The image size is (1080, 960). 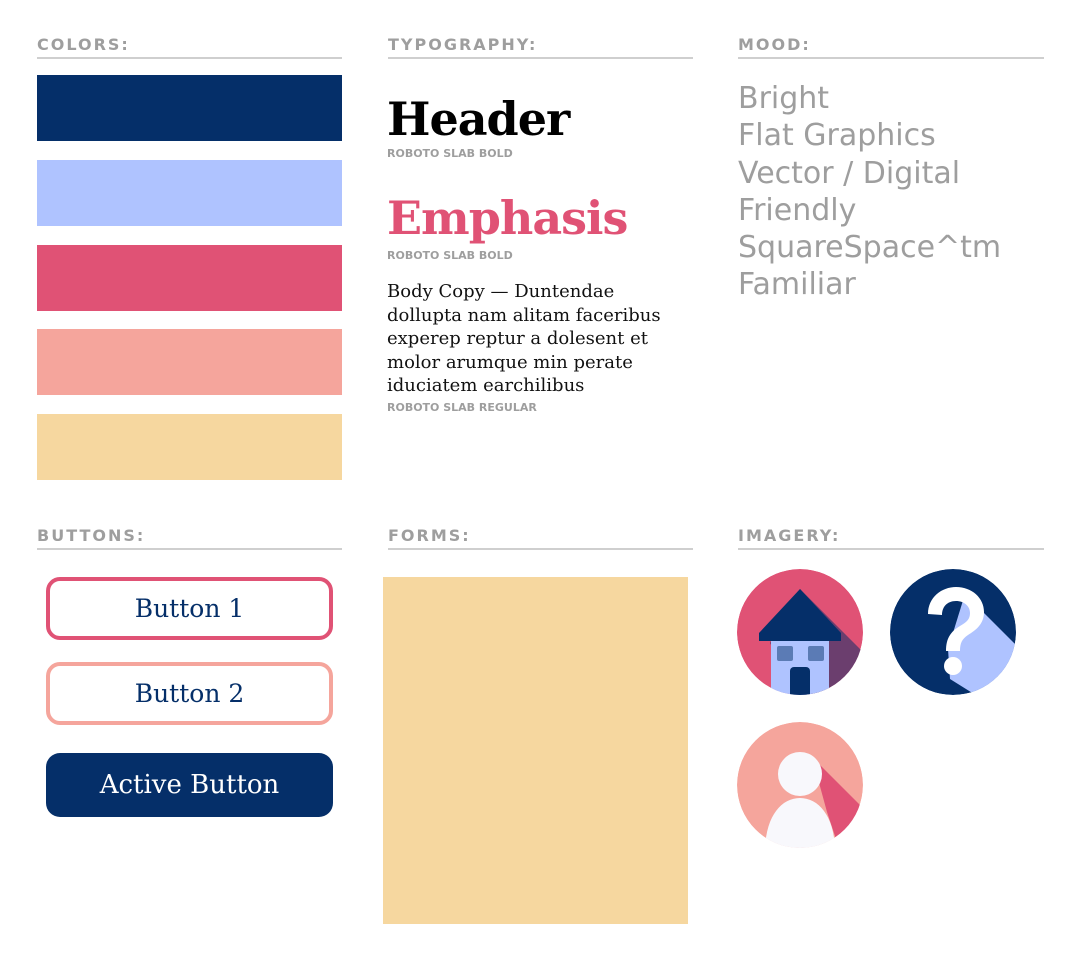 I want to click on colors-section-title: COLORS:, so click(x=83, y=44).